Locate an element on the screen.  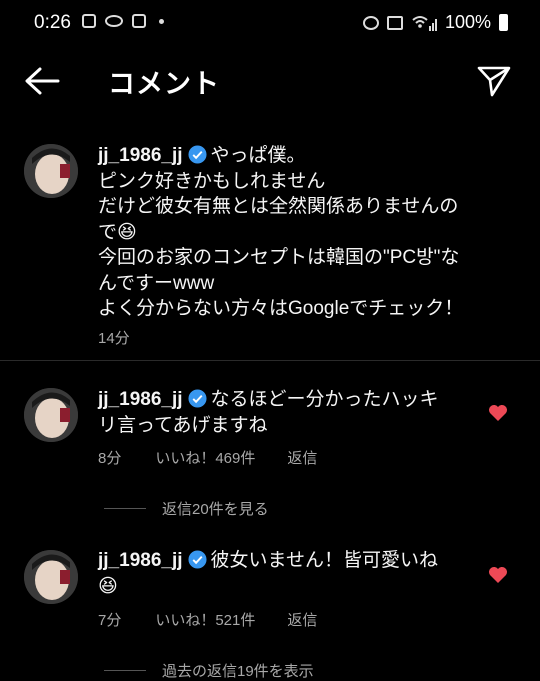
notification-icons is located at coordinates (123, 21).